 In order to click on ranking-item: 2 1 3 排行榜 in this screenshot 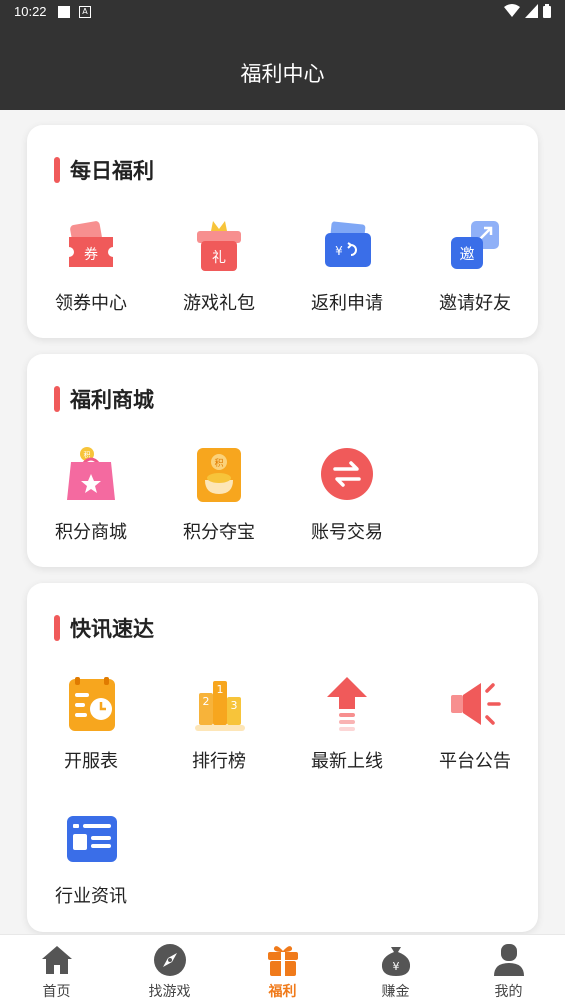, I will do `click(219, 724)`.